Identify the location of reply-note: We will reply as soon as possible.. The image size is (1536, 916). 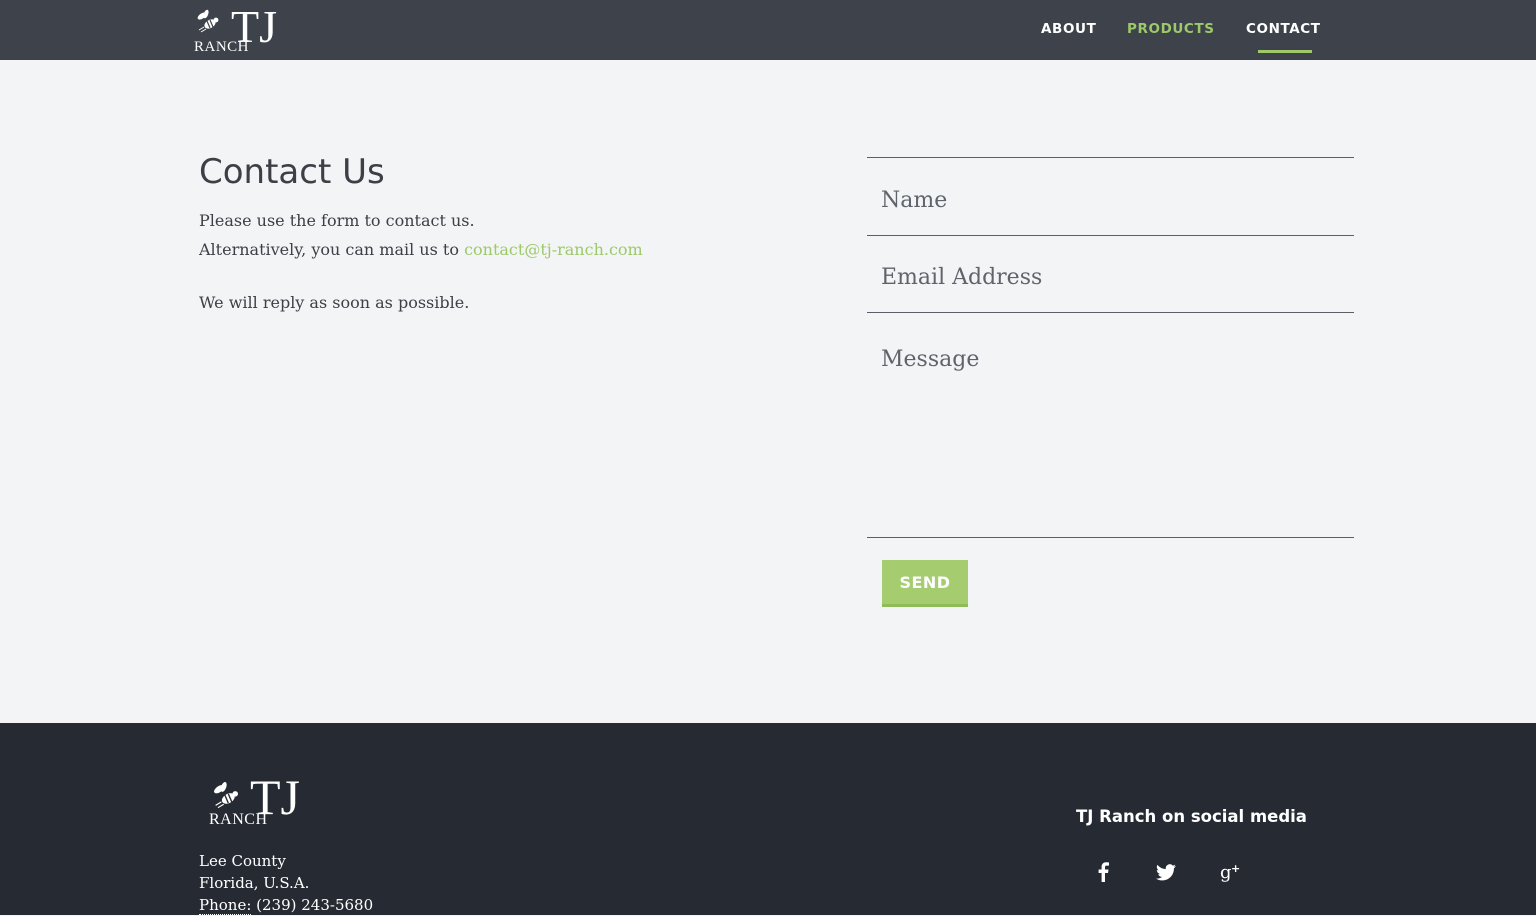
(334, 302).